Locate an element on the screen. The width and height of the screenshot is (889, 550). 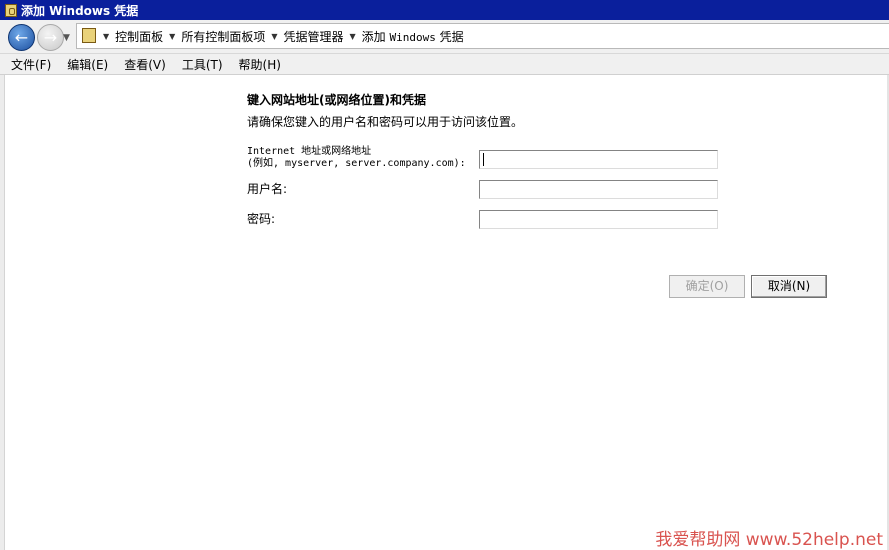
password-label: 密码: is located at coordinates (261, 219).